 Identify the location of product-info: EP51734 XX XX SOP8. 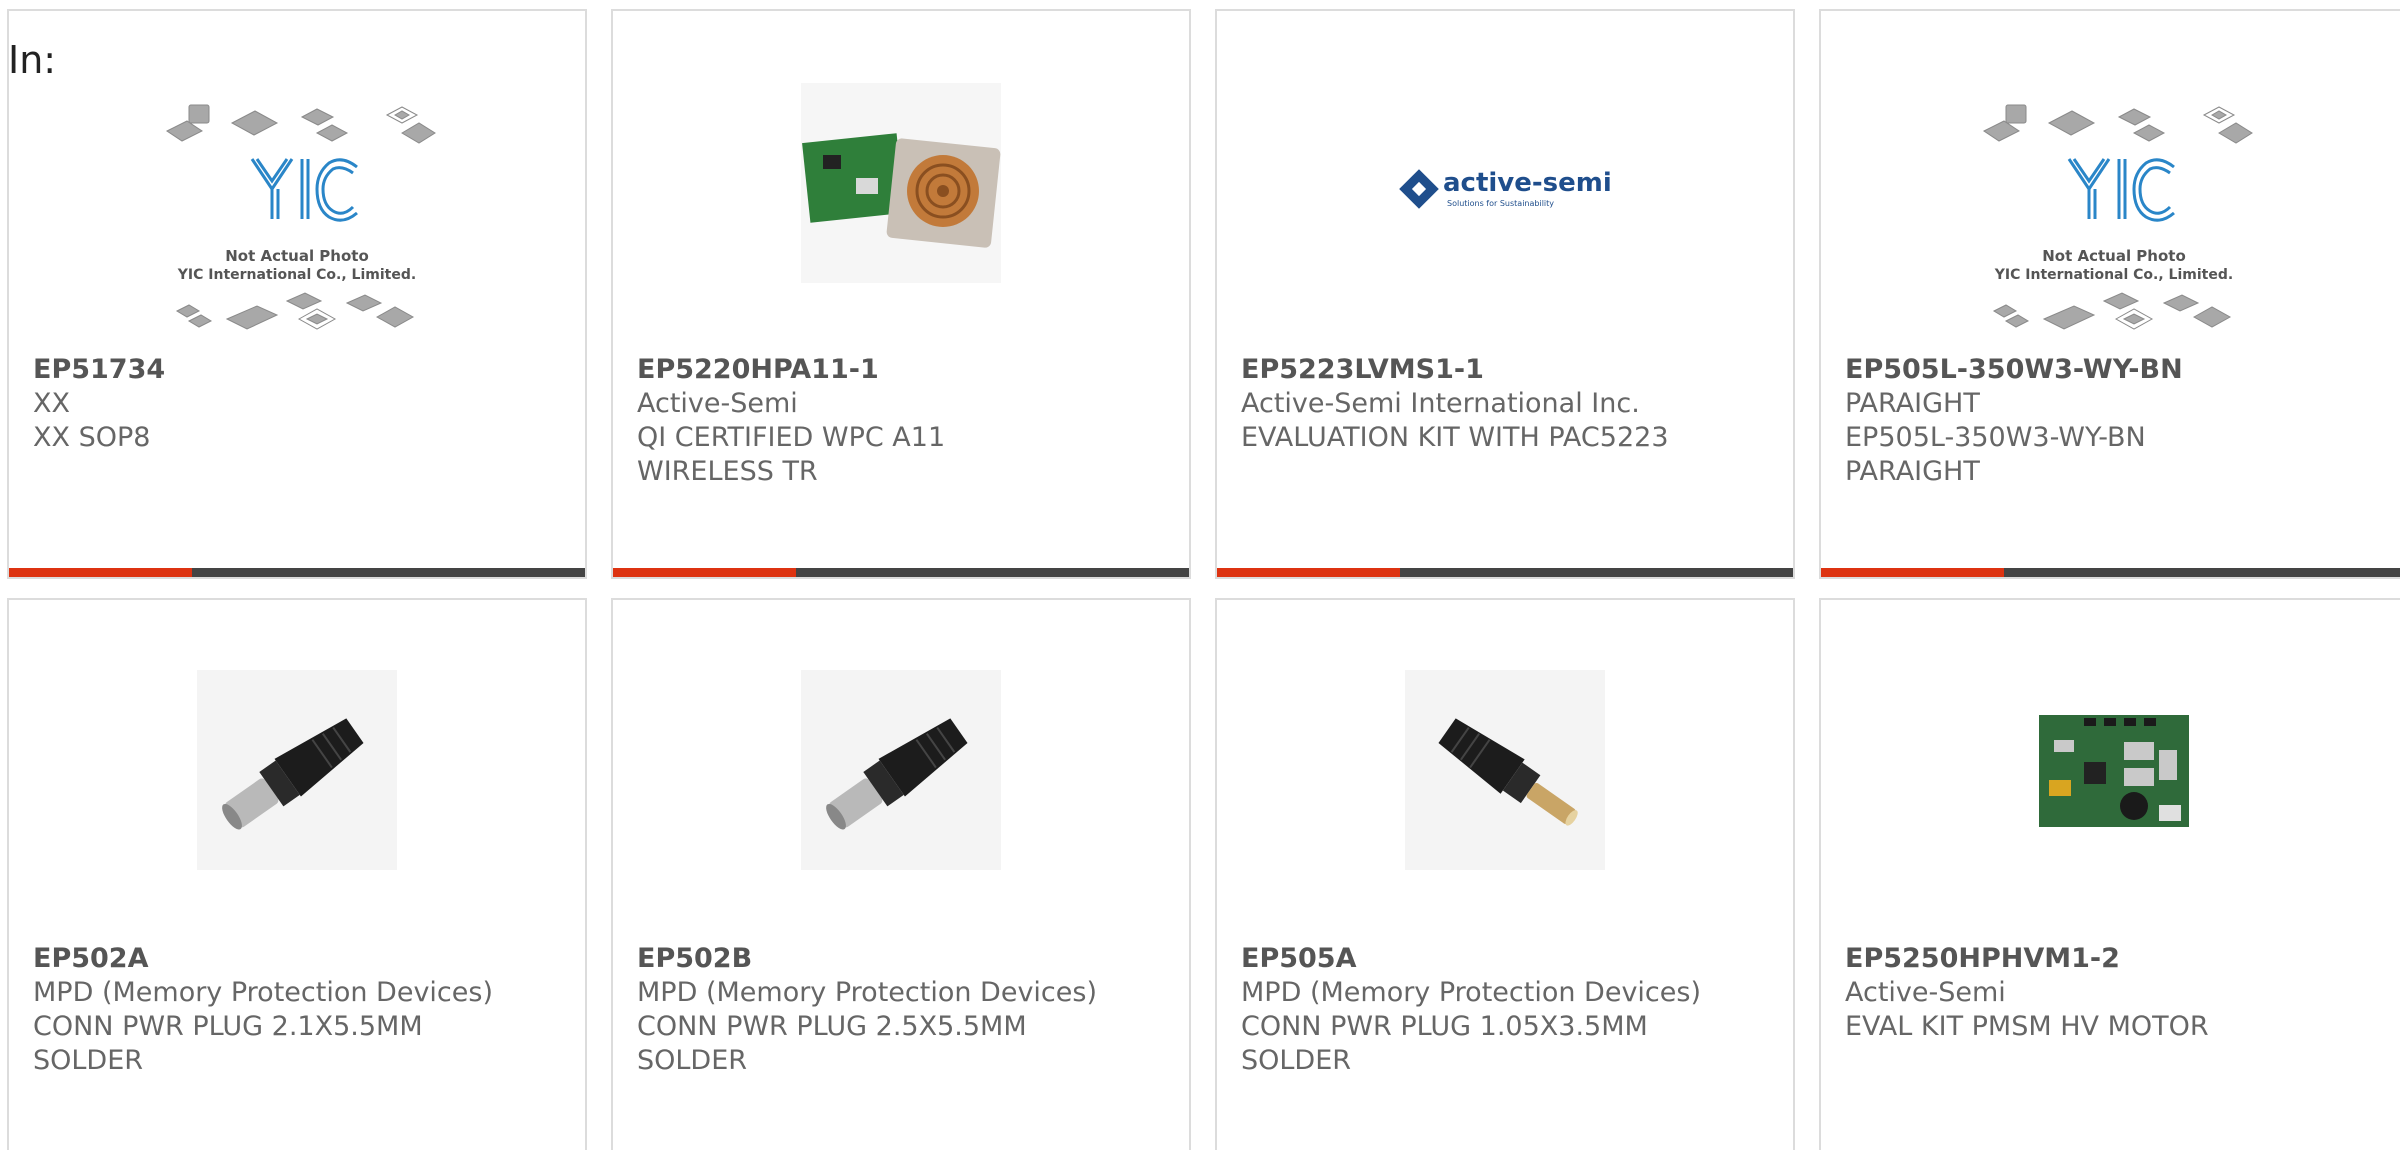
(304, 404).